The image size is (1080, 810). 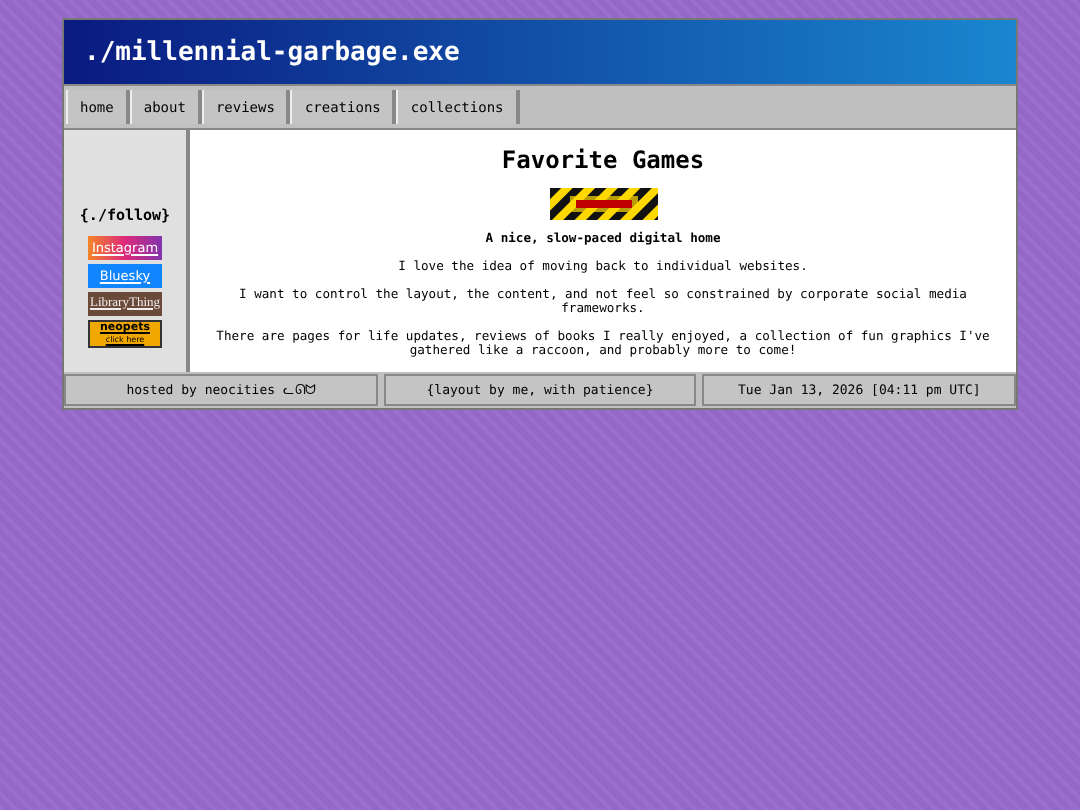 I want to click on construction-banner-icon, so click(x=603, y=204).